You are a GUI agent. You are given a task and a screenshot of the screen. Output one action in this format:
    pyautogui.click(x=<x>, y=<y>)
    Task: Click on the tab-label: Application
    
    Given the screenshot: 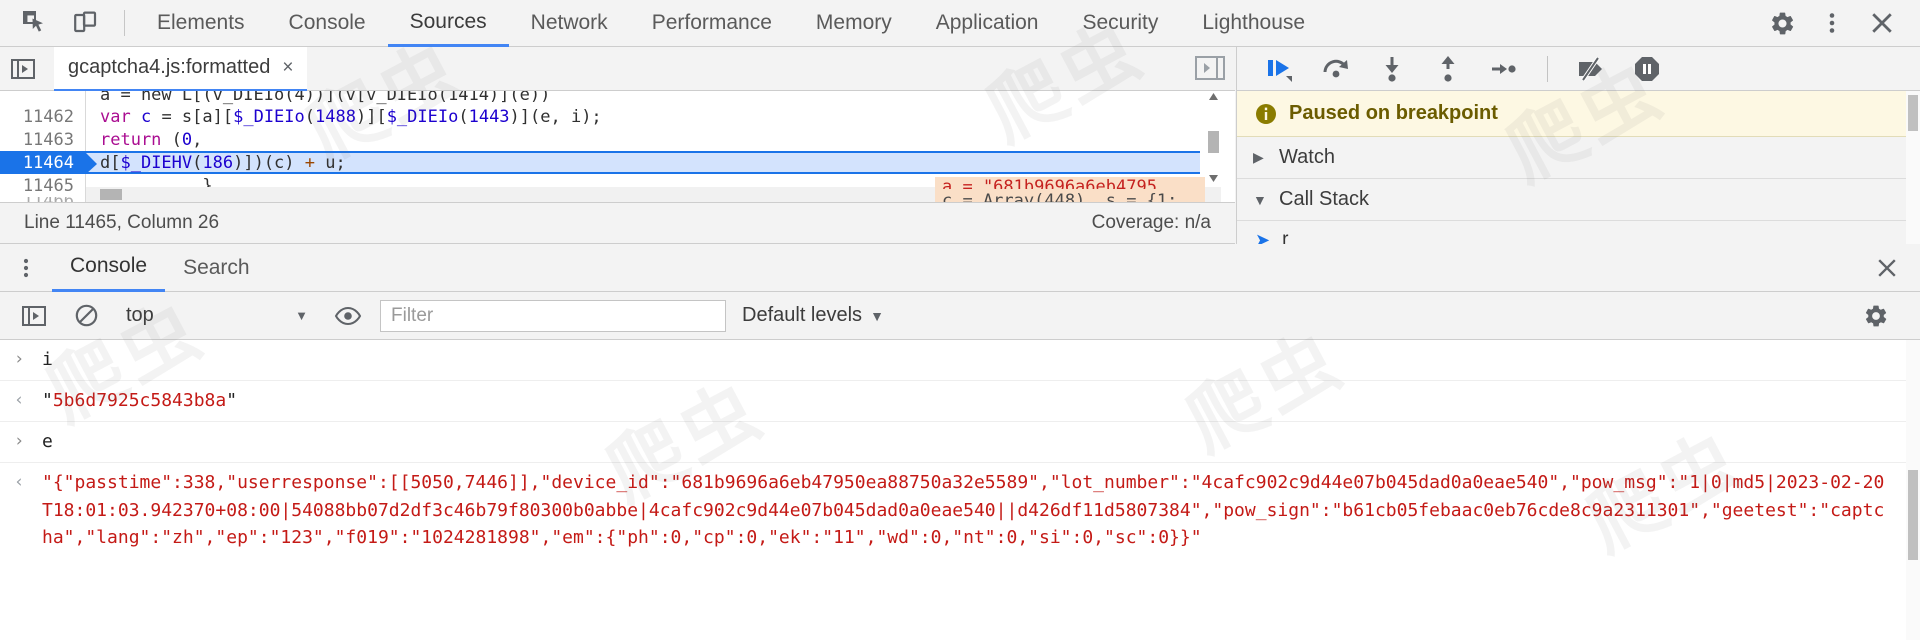 What is the action you would take?
    pyautogui.click(x=987, y=22)
    